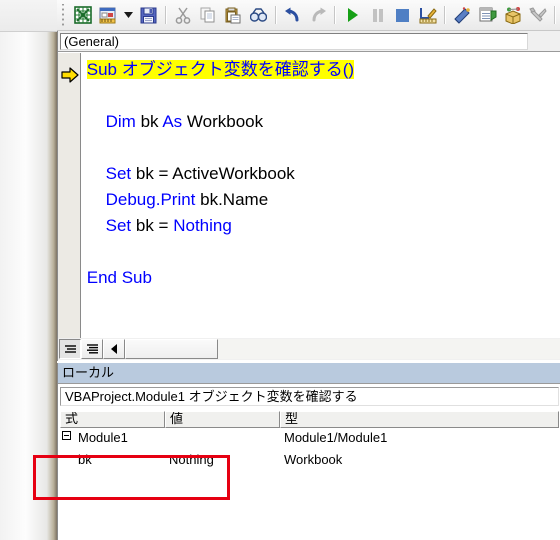 This screenshot has height=540, width=560. I want to click on view-excel-icon, so click(83, 15).